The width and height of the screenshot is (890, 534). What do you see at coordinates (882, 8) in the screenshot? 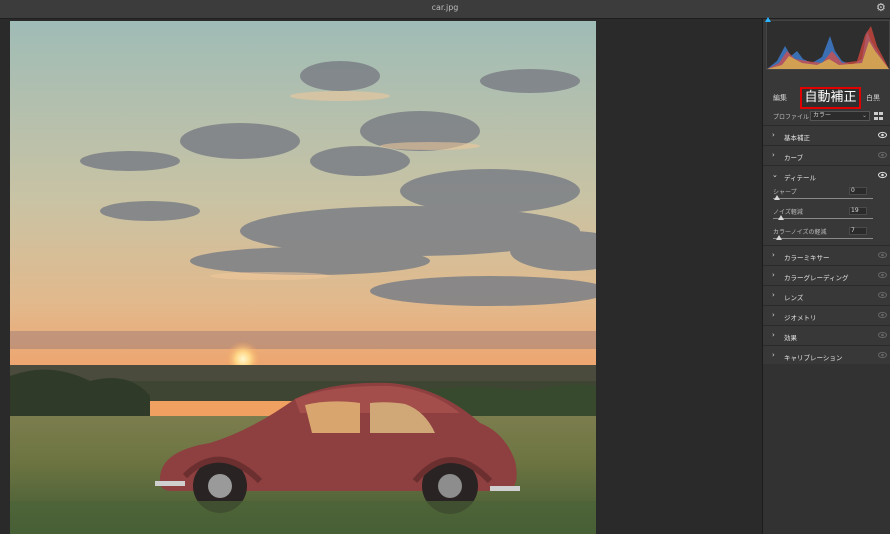
I see `gear-icon: ⚙` at bounding box center [882, 8].